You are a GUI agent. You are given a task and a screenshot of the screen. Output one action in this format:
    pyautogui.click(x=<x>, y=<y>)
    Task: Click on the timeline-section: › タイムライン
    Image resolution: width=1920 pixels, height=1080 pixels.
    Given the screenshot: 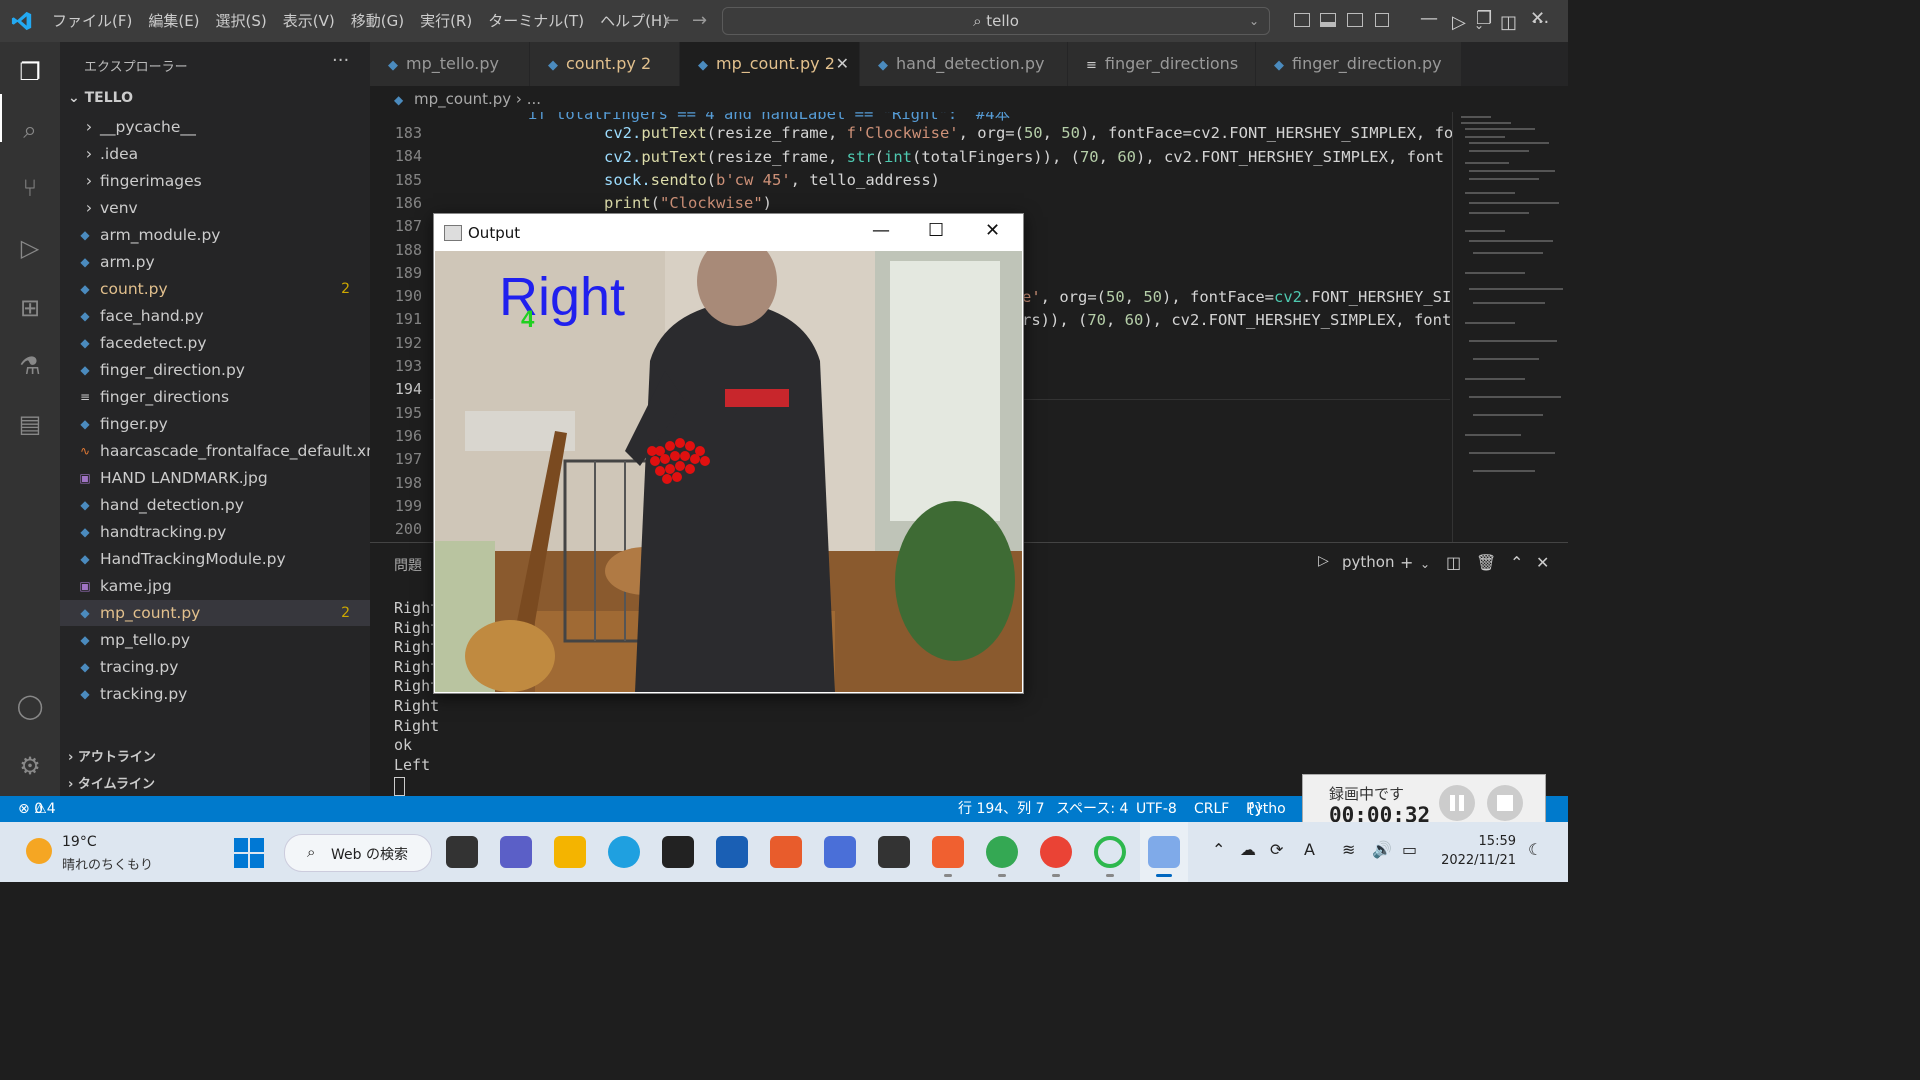 What is the action you would take?
    pyautogui.click(x=111, y=782)
    